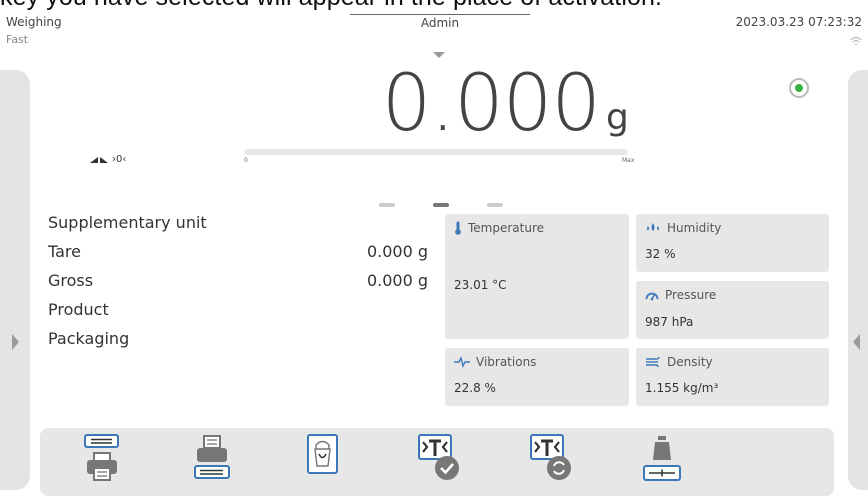  I want to click on info-label: Supplementary unit, so click(127, 222).